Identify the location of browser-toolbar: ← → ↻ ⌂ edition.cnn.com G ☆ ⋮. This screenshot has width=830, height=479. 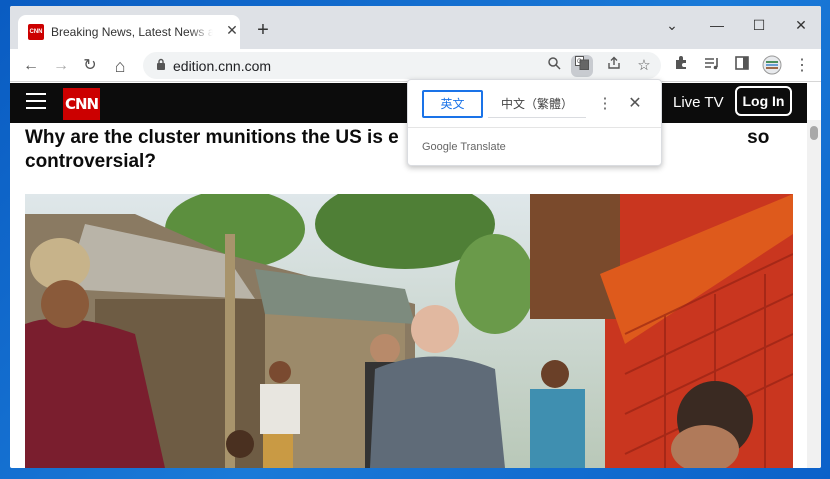
(415, 65).